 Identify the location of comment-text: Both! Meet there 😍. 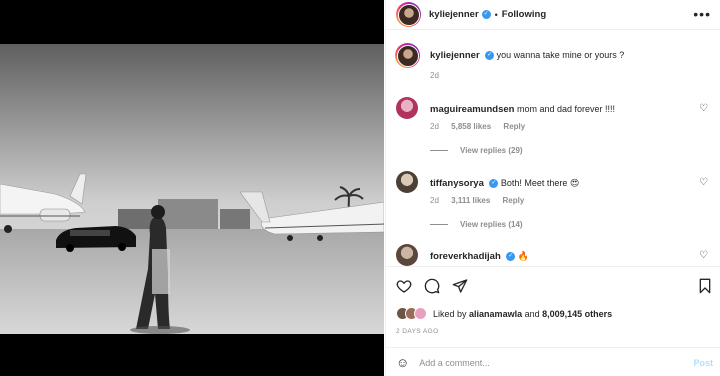
(540, 183).